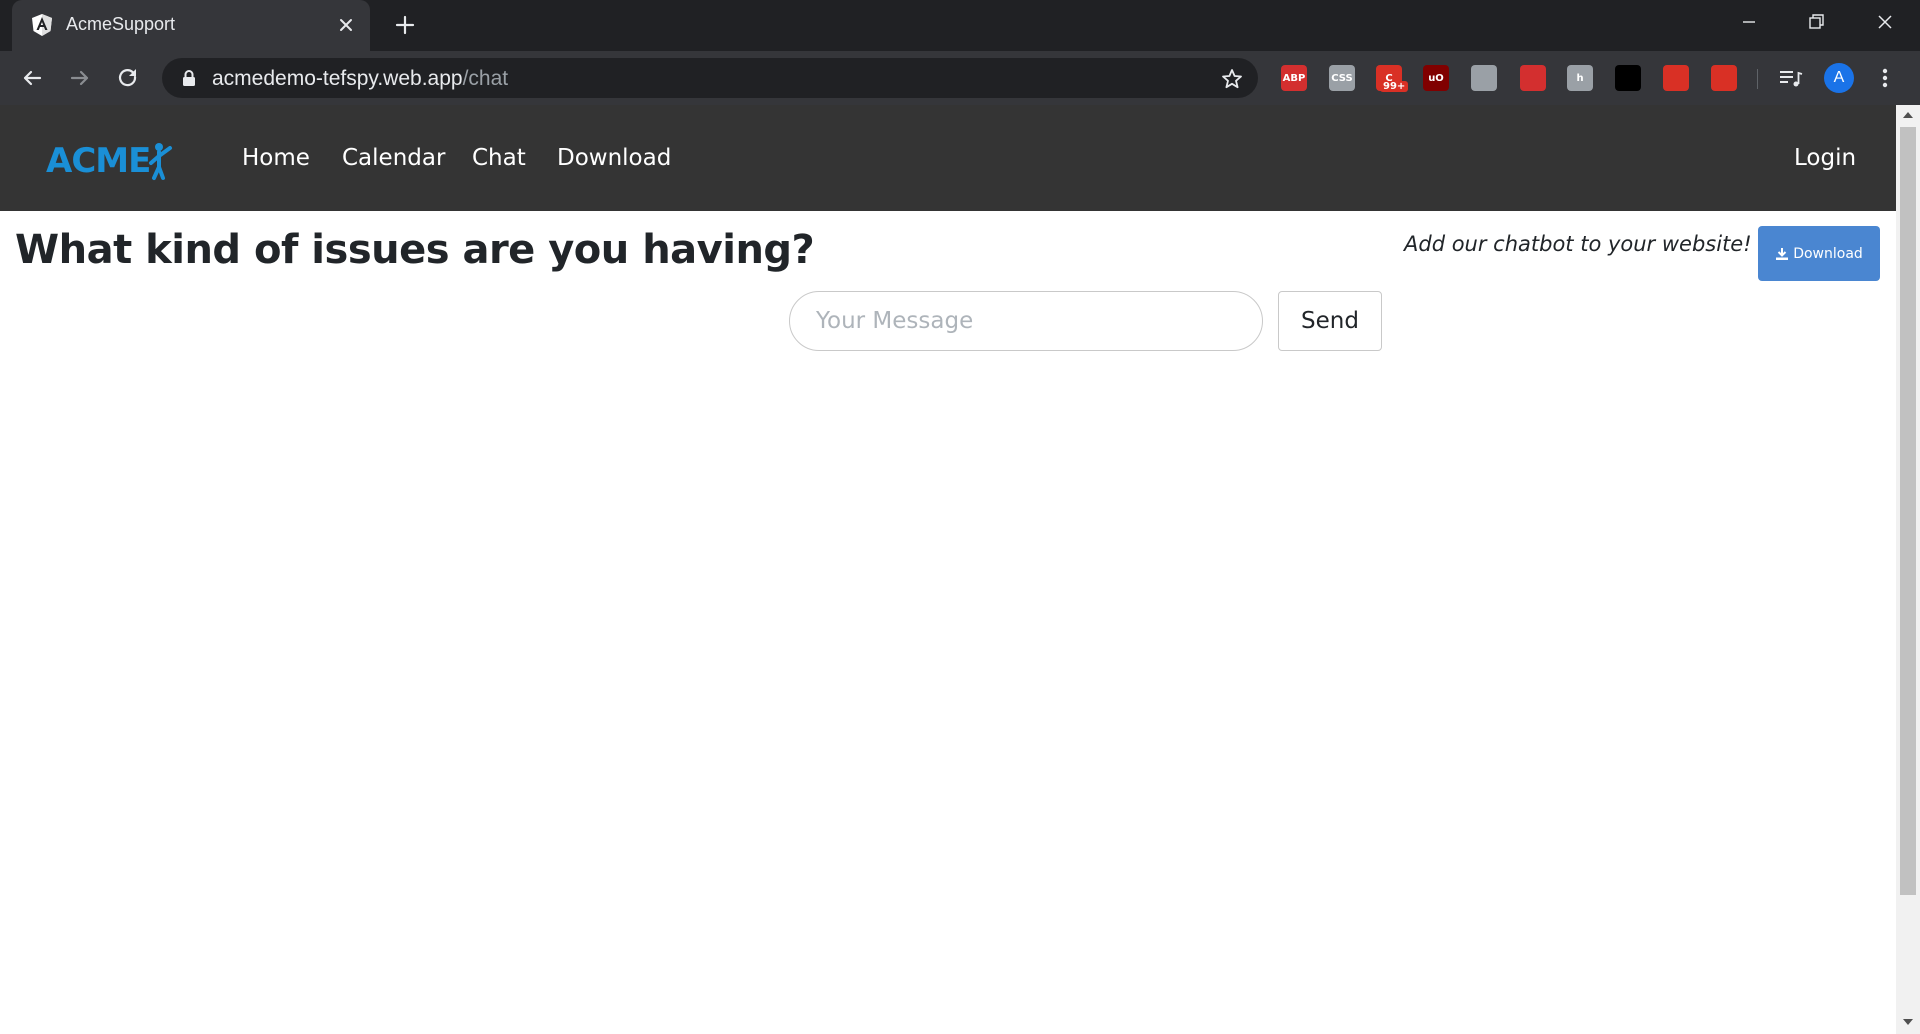  I want to click on bookmark-star-icon, so click(1232, 79).